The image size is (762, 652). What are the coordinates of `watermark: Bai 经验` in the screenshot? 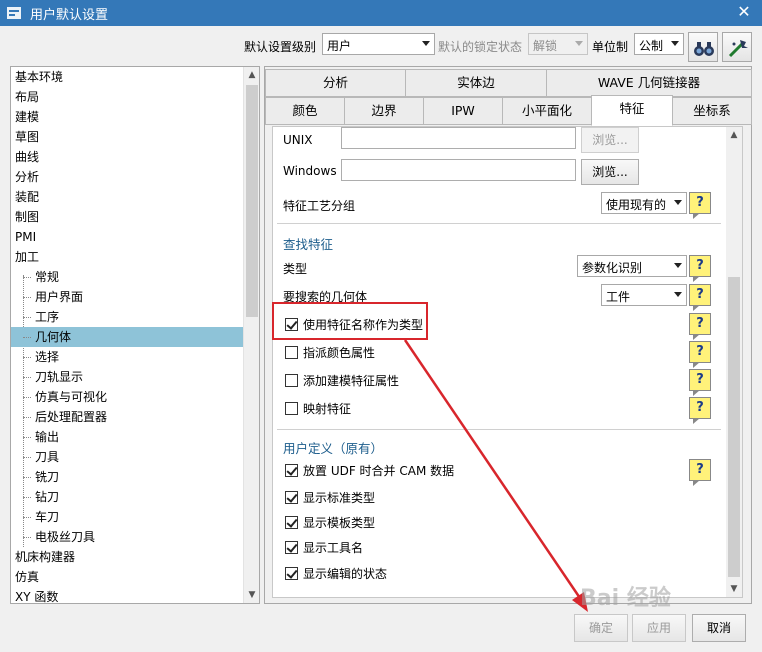 It's located at (625, 598).